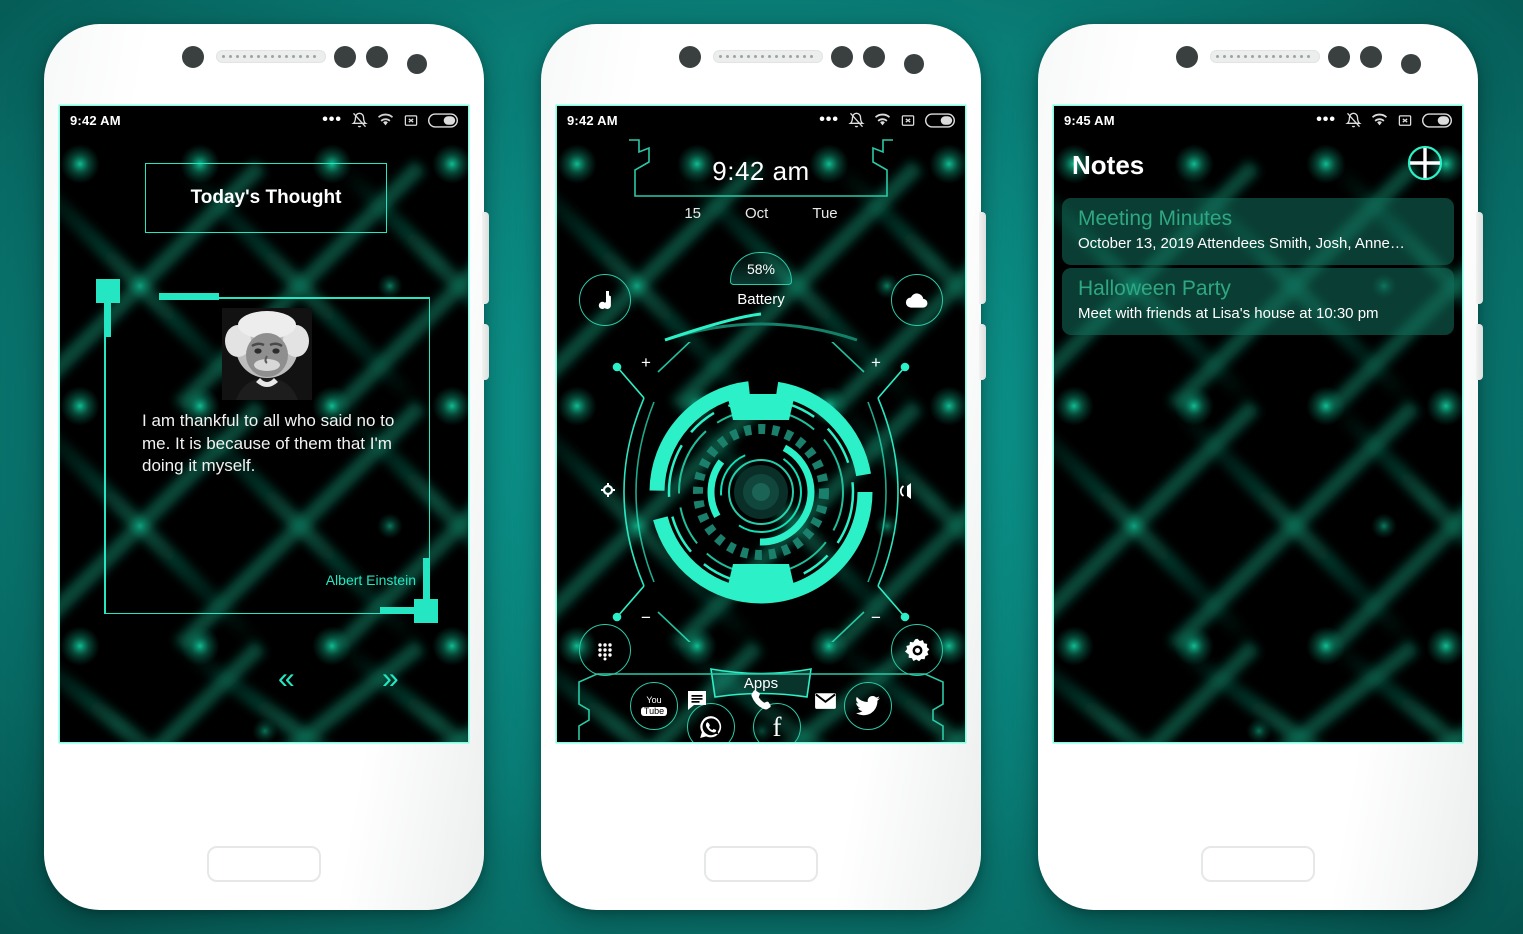  I want to click on previous-quote-button: «, so click(286, 679).